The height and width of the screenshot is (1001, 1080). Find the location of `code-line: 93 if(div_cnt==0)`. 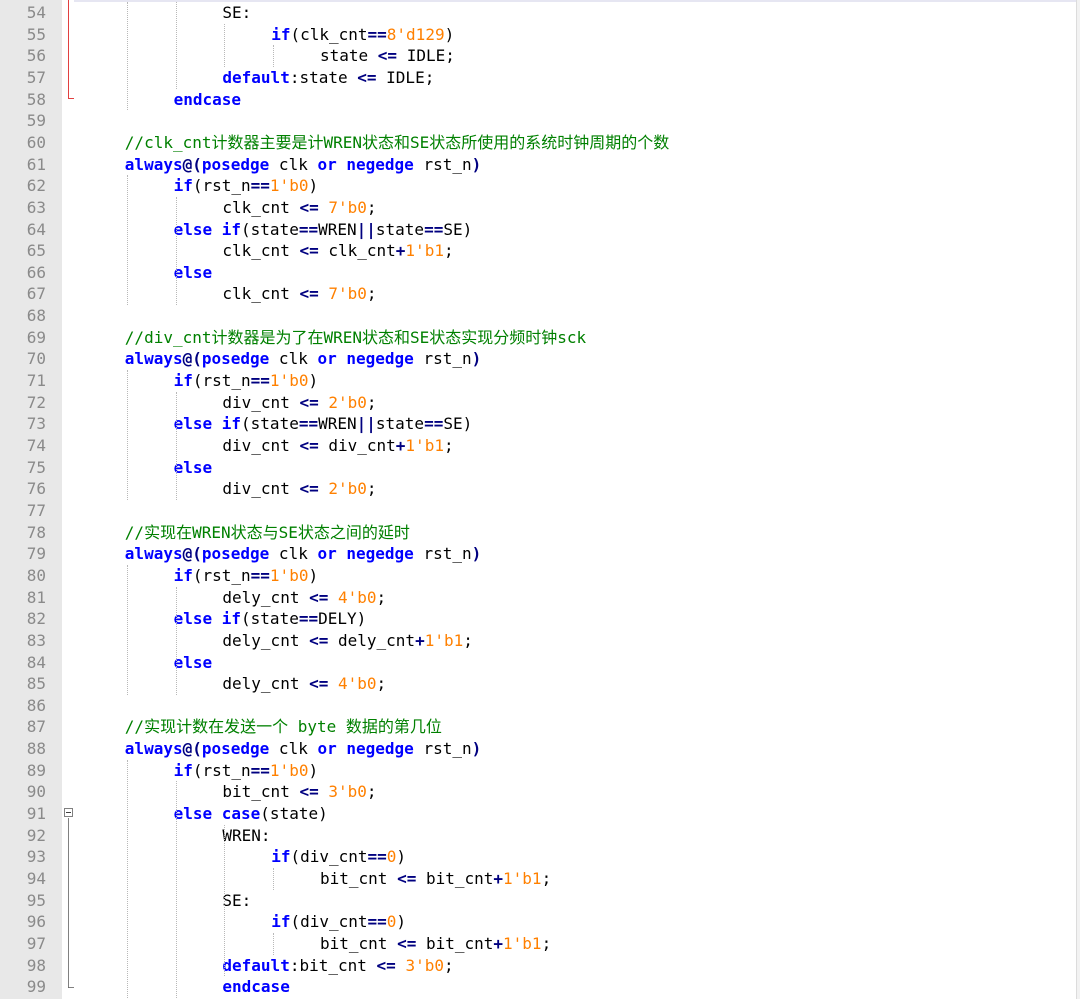

code-line: 93 if(div_cnt==0) is located at coordinates (540, 857).